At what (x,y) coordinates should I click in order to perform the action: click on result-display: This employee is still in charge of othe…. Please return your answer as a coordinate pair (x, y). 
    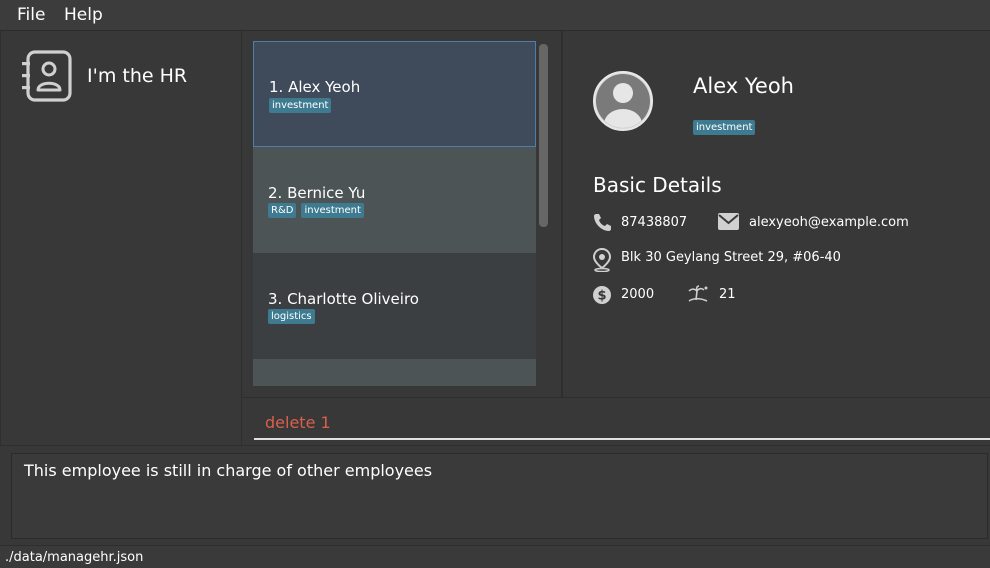
    Looking at the image, I should click on (499, 496).